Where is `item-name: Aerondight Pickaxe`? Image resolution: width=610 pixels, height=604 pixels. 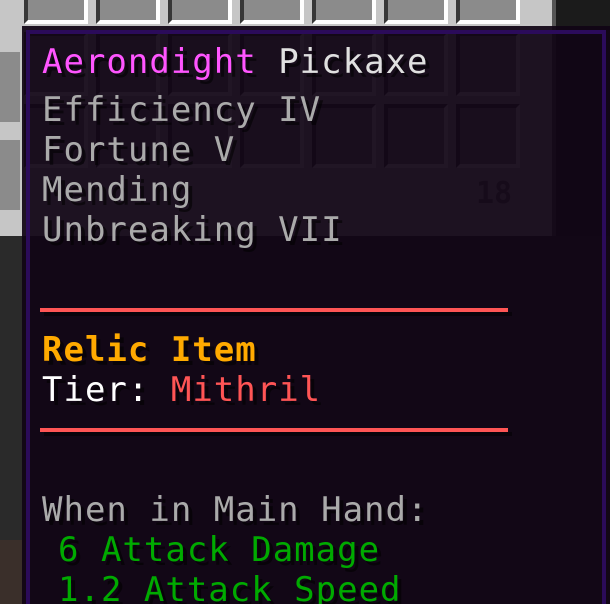 item-name: Aerondight Pickaxe is located at coordinates (235, 62).